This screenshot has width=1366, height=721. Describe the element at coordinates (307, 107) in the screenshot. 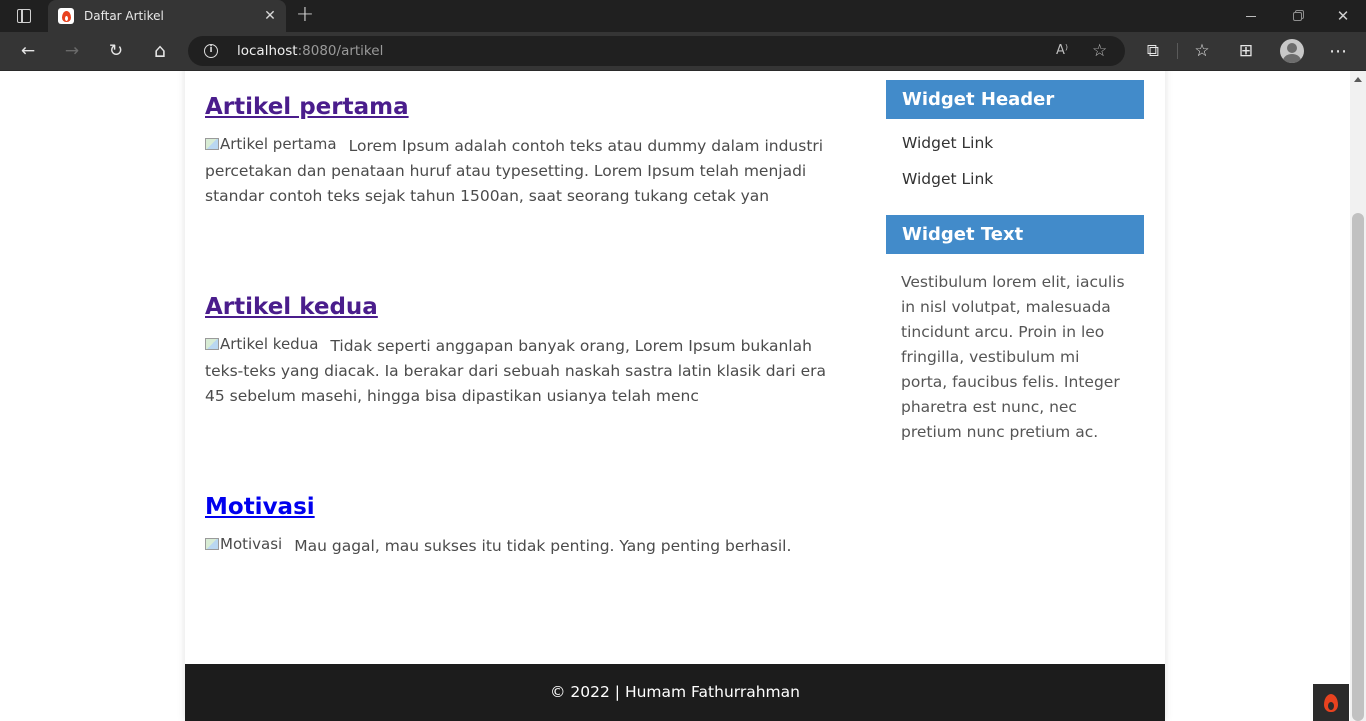

I see `article-title-link: Artikel pertama` at that location.